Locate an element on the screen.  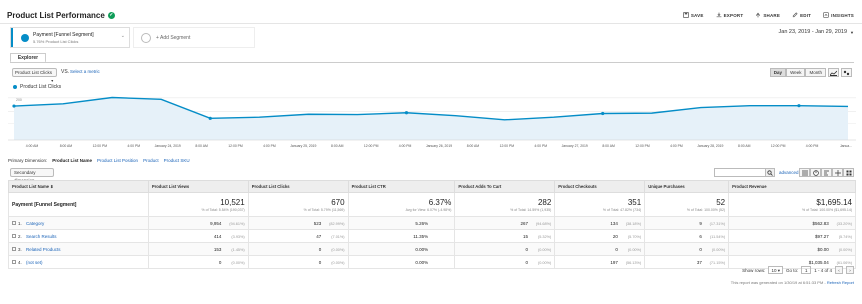
bar-view-icon is located at coordinates (826, 172).